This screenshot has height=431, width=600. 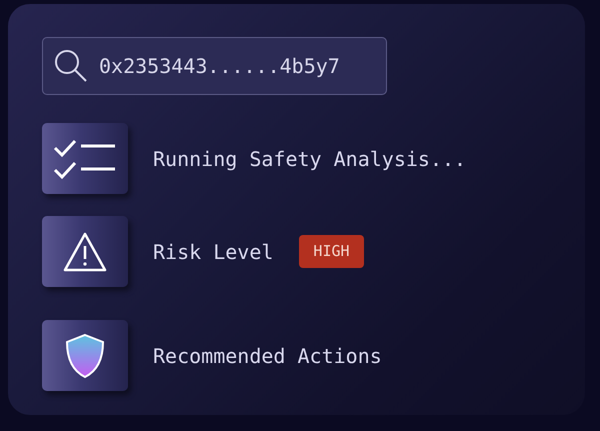 I want to click on search-field: 0x2353443......4b5y7, so click(x=214, y=66).